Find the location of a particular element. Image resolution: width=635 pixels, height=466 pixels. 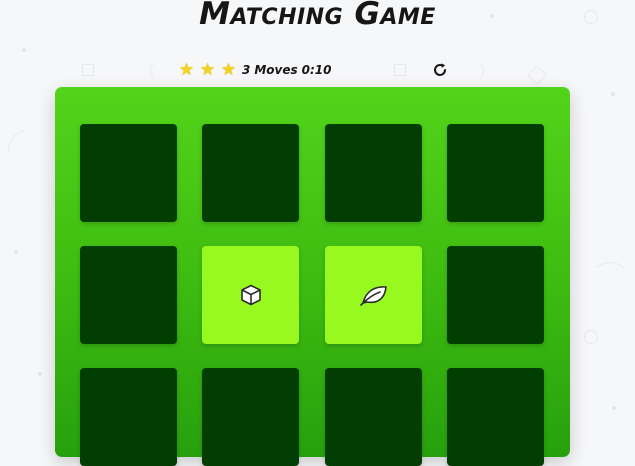

timer: 0:10 is located at coordinates (316, 70).